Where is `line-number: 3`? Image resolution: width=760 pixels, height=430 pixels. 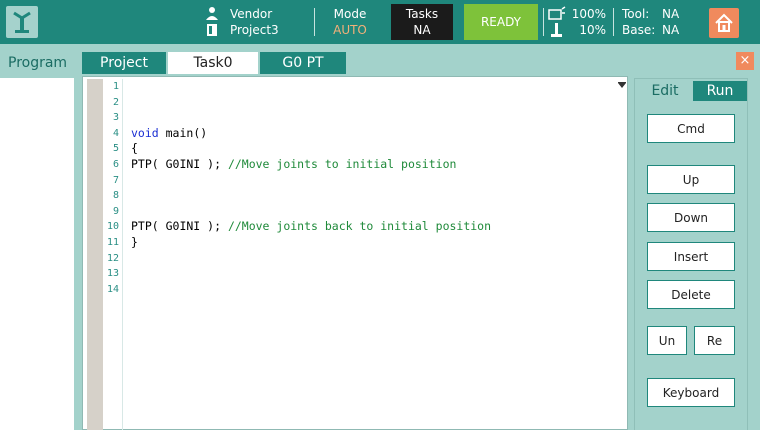
line-number: 3 is located at coordinates (115, 118).